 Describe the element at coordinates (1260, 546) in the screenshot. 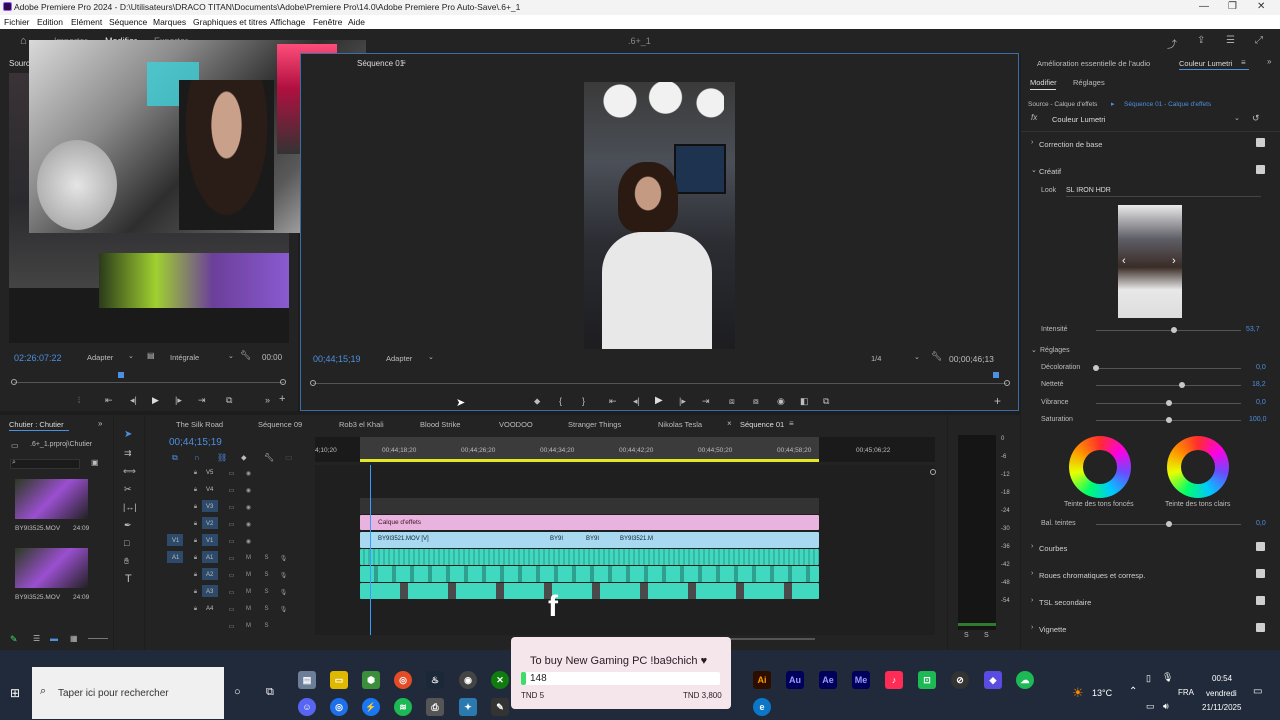

I see `curves-enable-checkbox` at that location.